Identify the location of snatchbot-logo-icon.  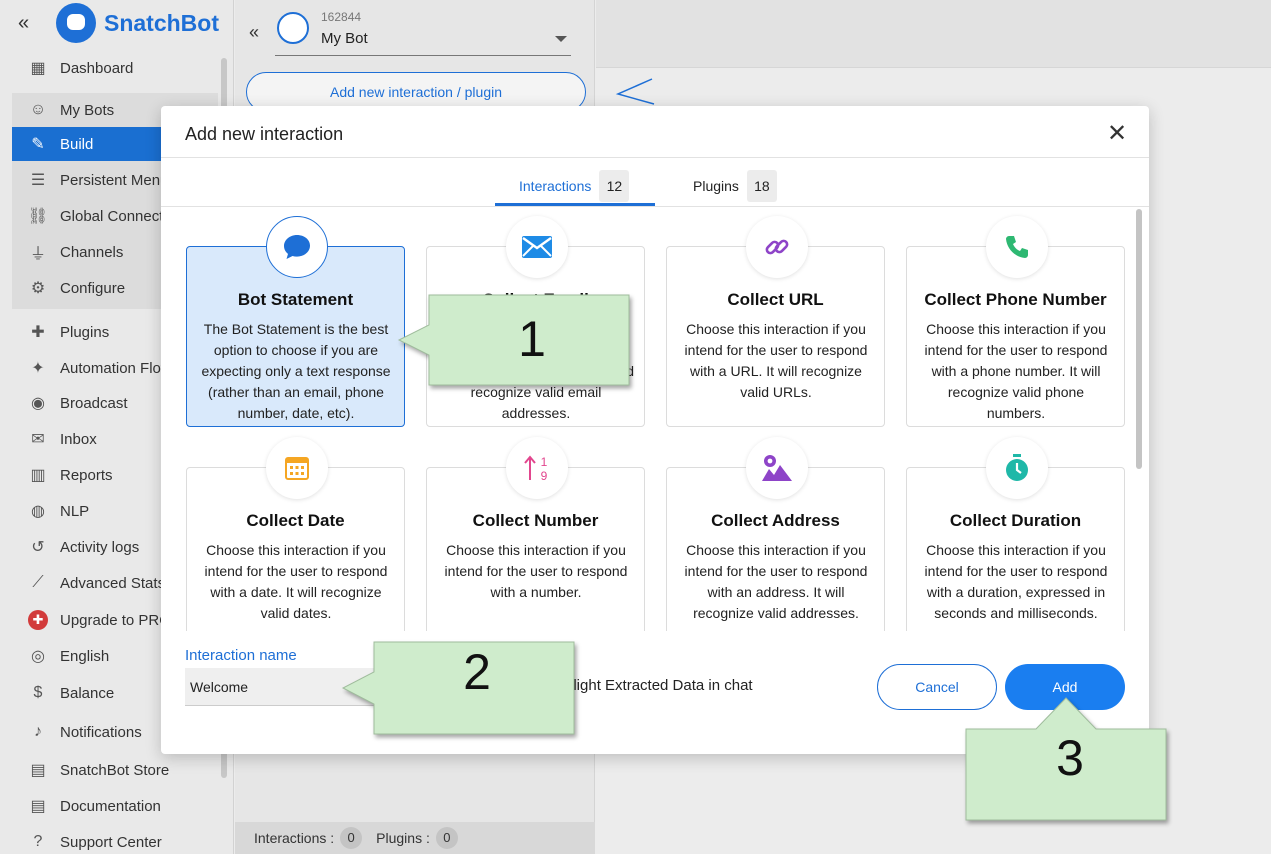
(76, 23).